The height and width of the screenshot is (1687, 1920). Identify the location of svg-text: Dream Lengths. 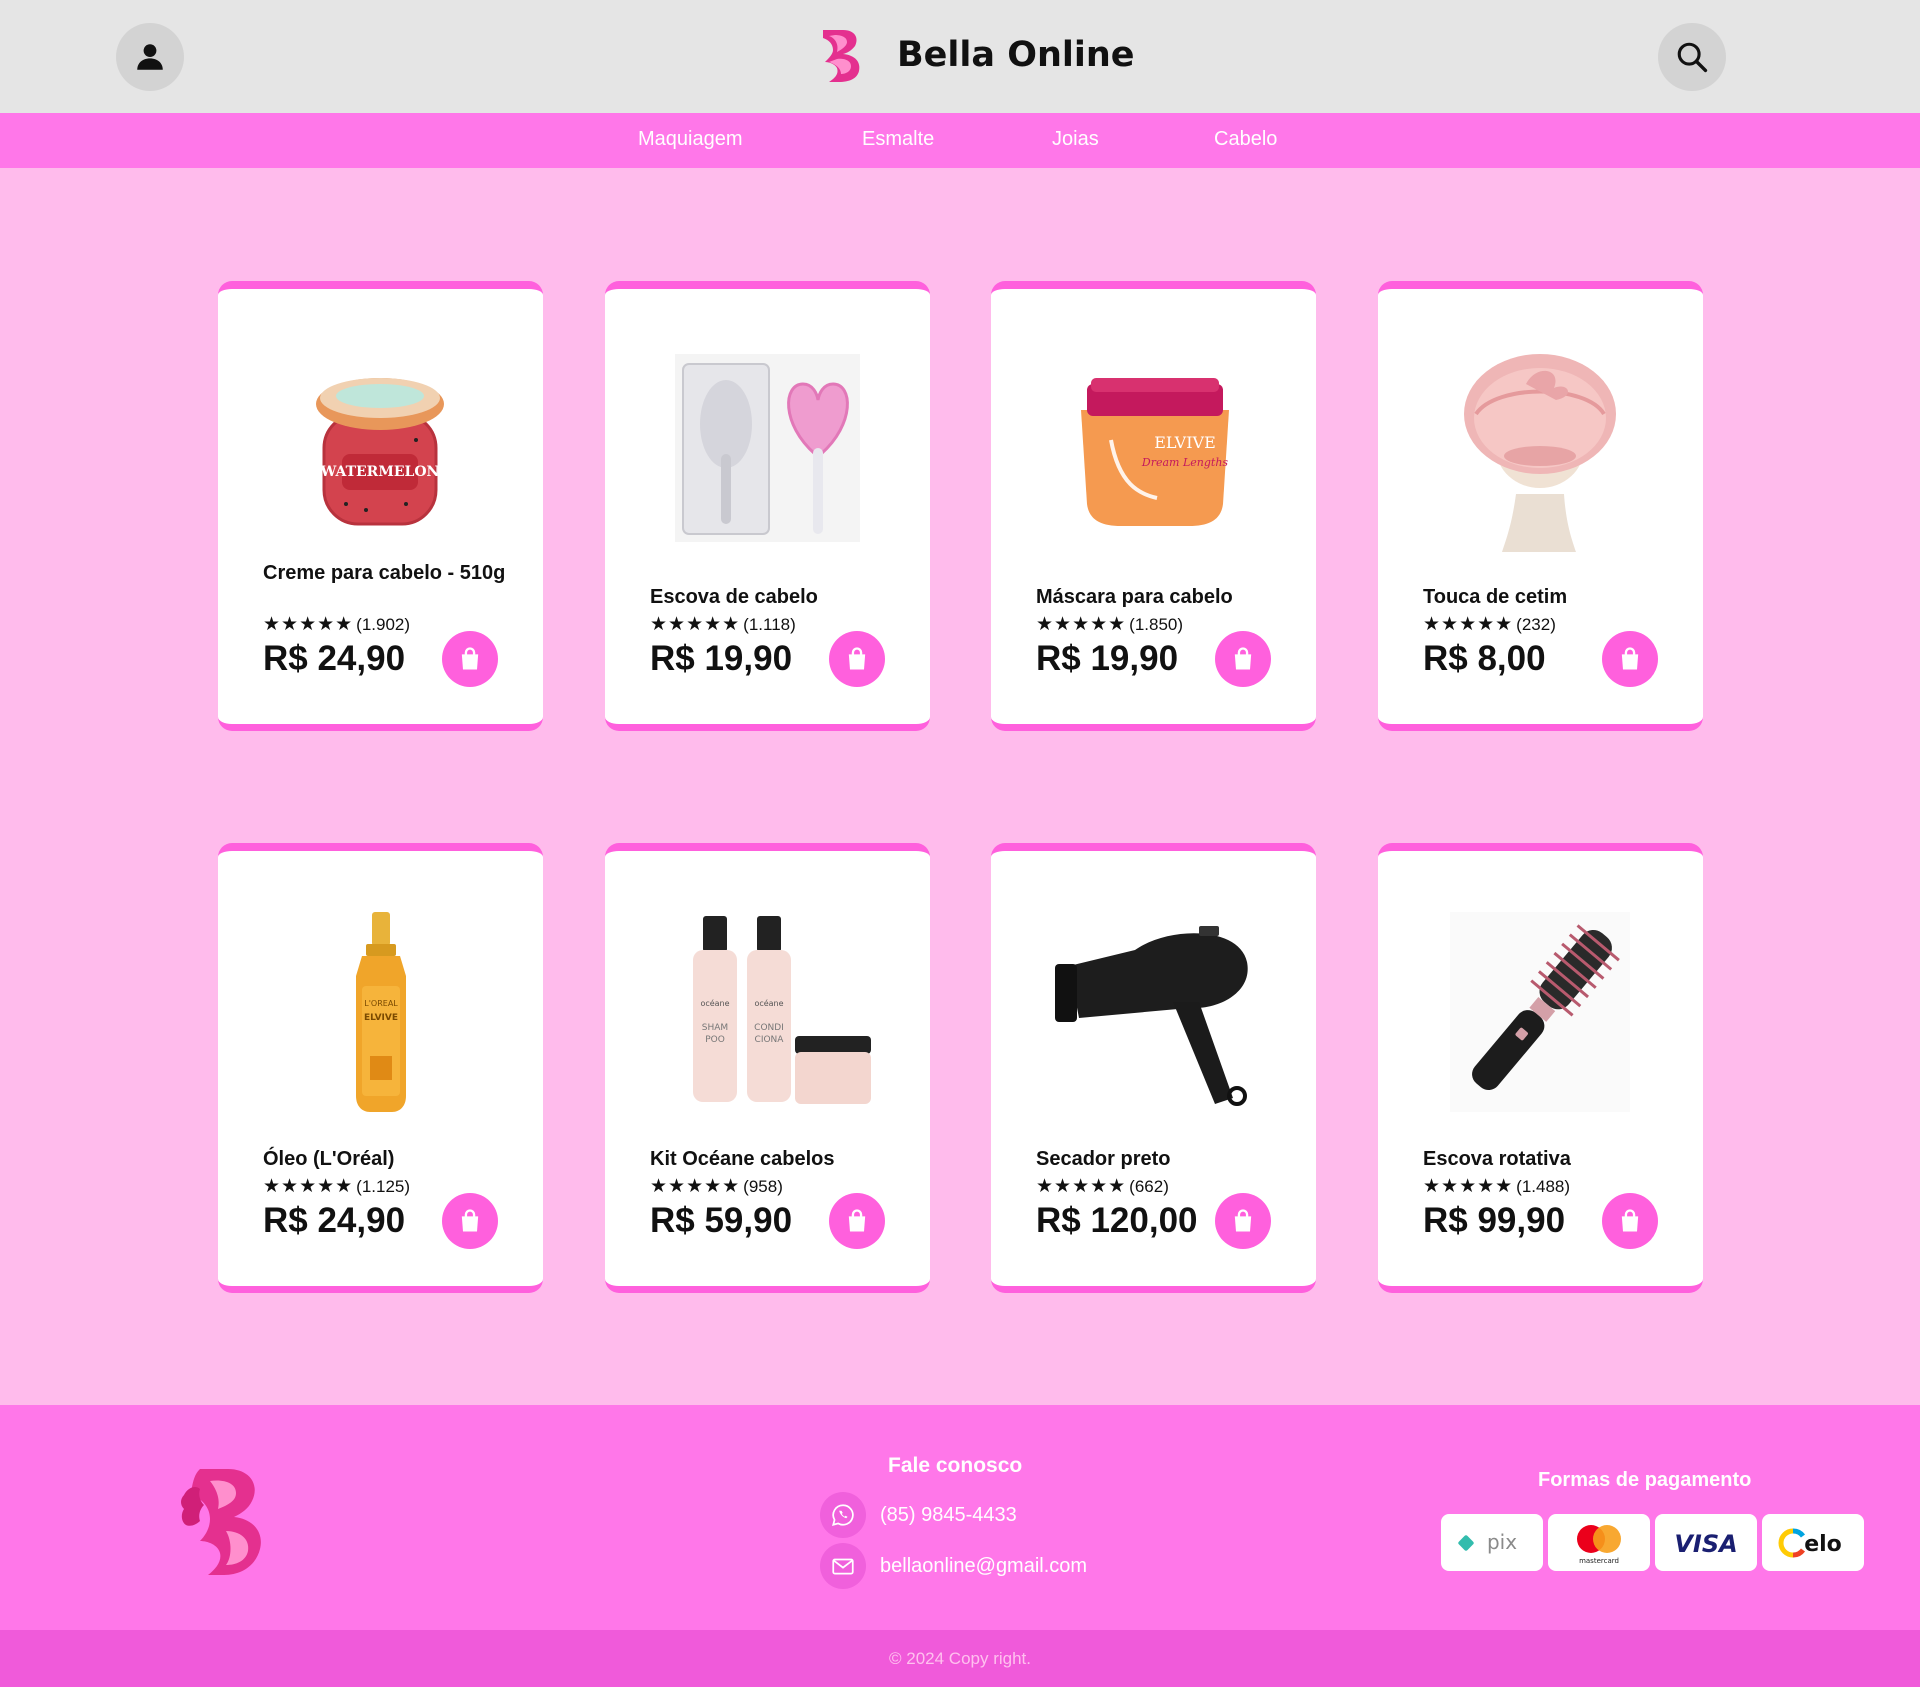
(1184, 462).